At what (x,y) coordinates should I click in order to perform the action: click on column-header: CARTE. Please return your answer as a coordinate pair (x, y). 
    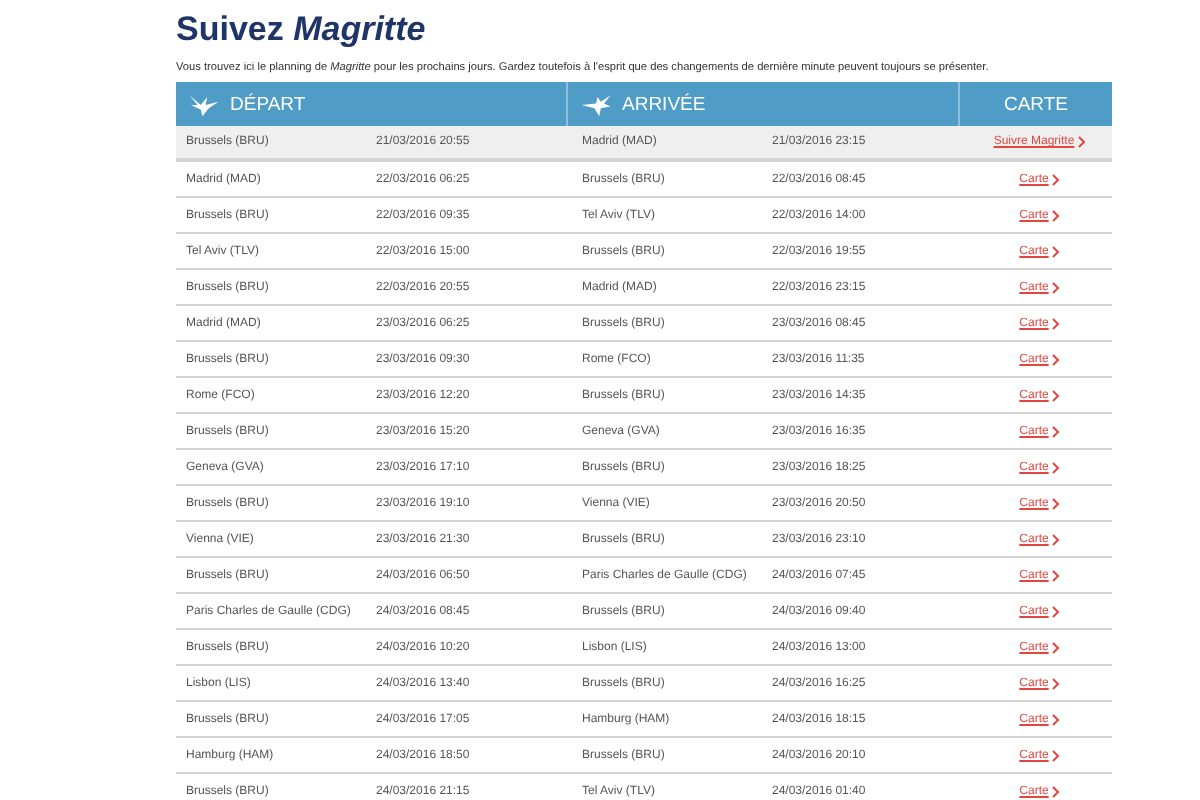
    Looking at the image, I should click on (1036, 104).